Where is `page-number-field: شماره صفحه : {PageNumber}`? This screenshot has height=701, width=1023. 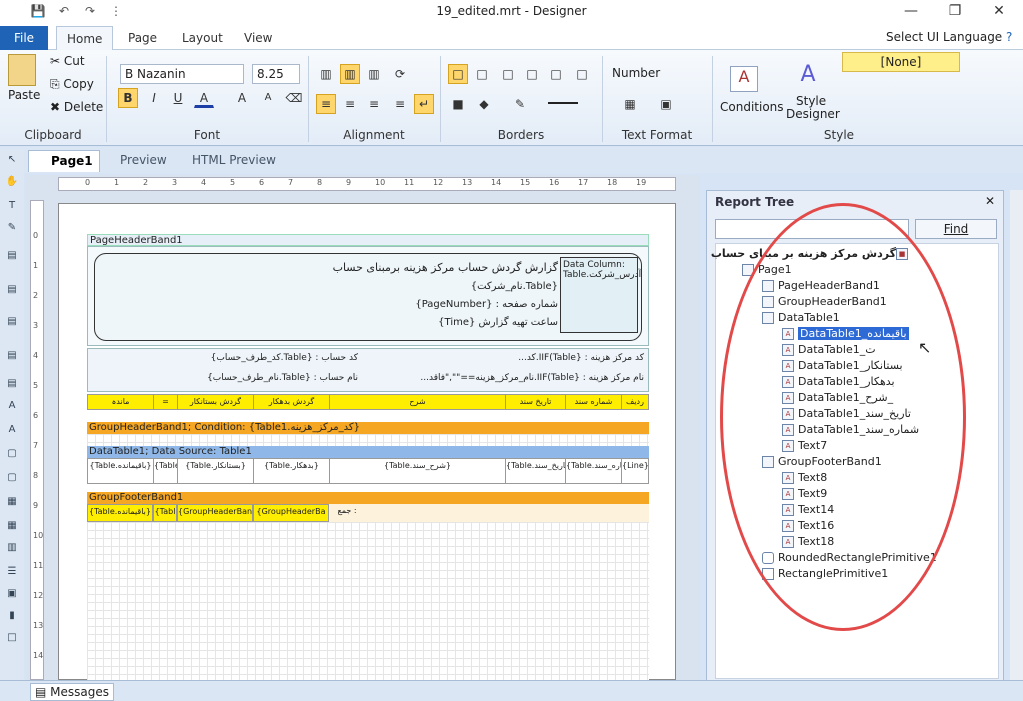
page-number-field: شماره صفحه : {PageNumber} is located at coordinates (383, 304).